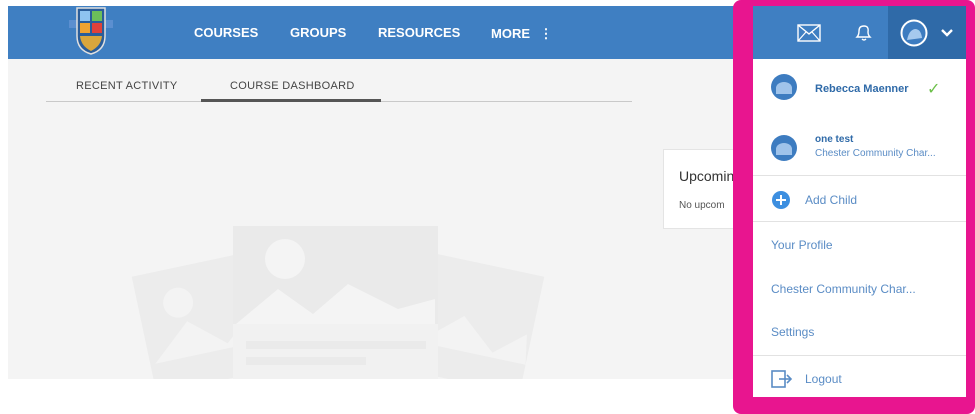  I want to click on dashboard-tabs: RECENT ACTIVITY COURSE DASHBOARD, so click(339, 91).